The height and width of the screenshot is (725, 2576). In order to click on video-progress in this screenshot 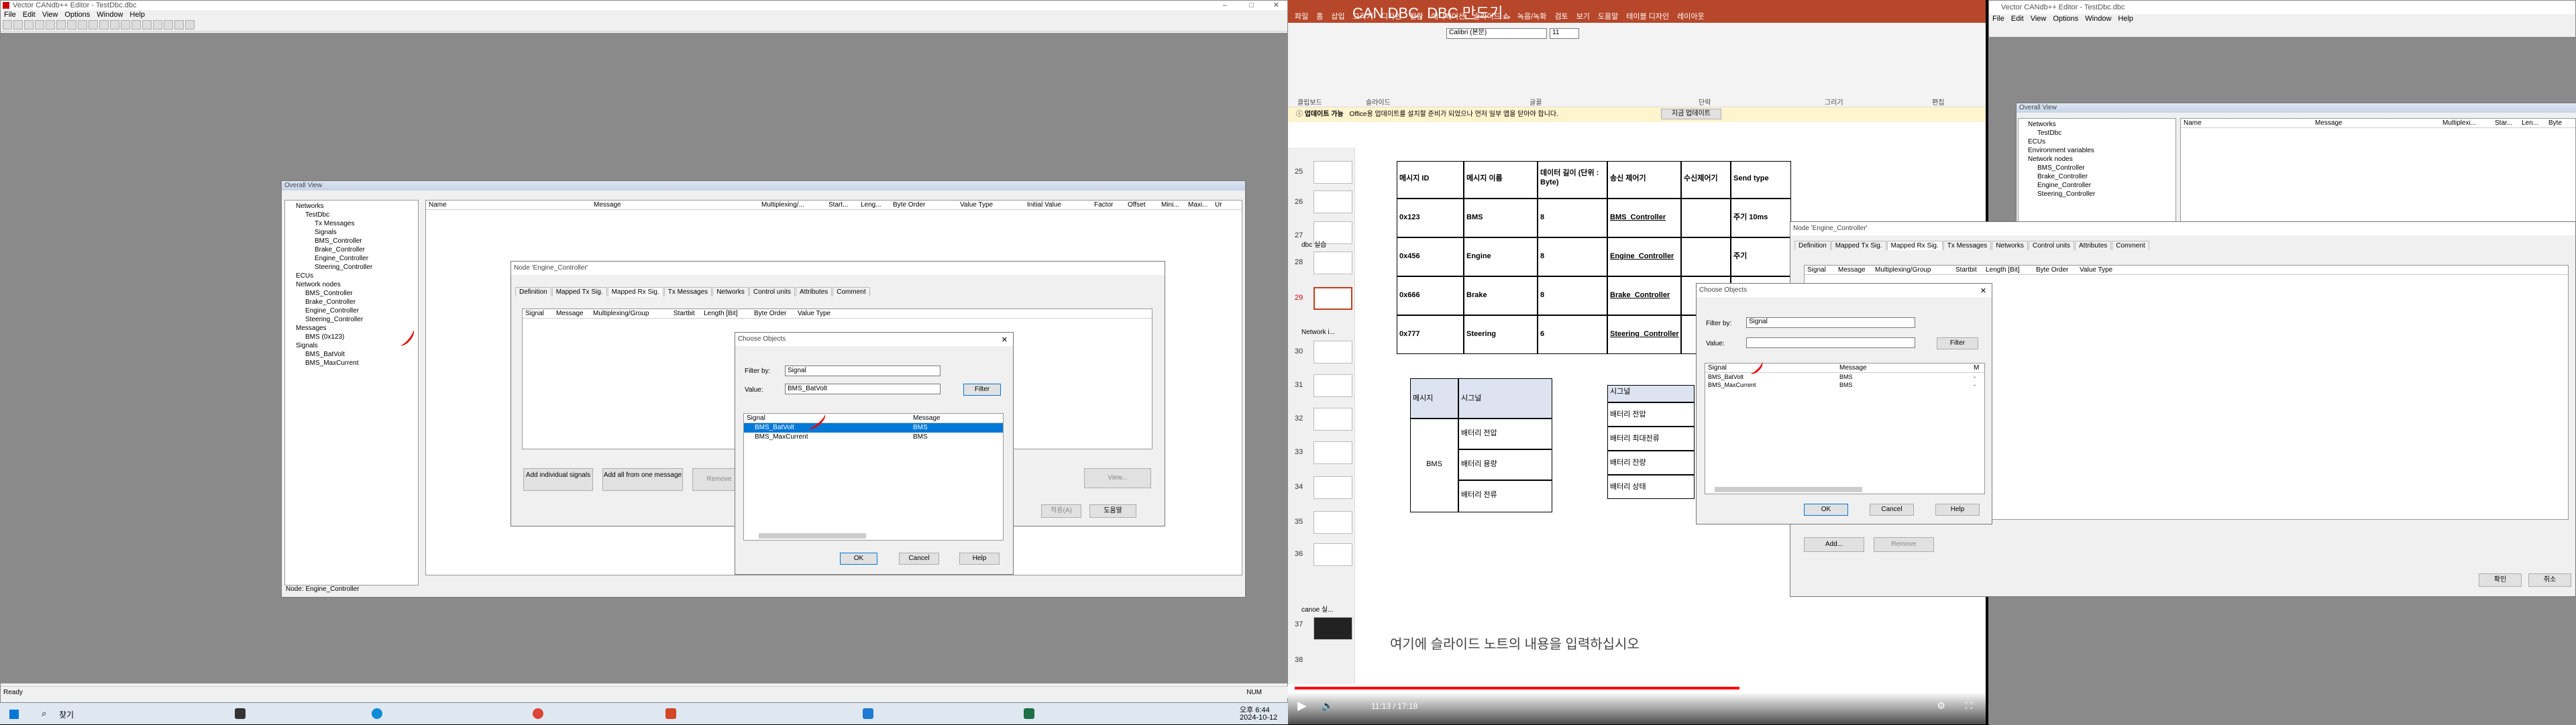, I will do `click(1637, 688)`.